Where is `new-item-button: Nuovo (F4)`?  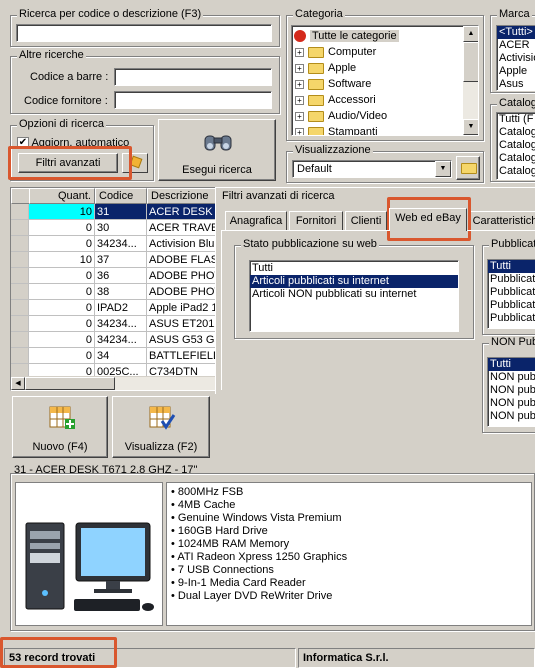
new-item-button: Nuovo (F4) is located at coordinates (60, 427).